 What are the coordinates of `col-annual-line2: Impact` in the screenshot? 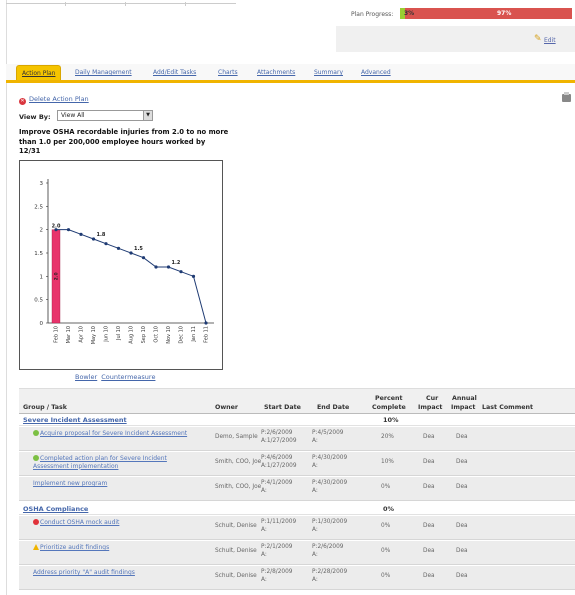 It's located at (463, 408).